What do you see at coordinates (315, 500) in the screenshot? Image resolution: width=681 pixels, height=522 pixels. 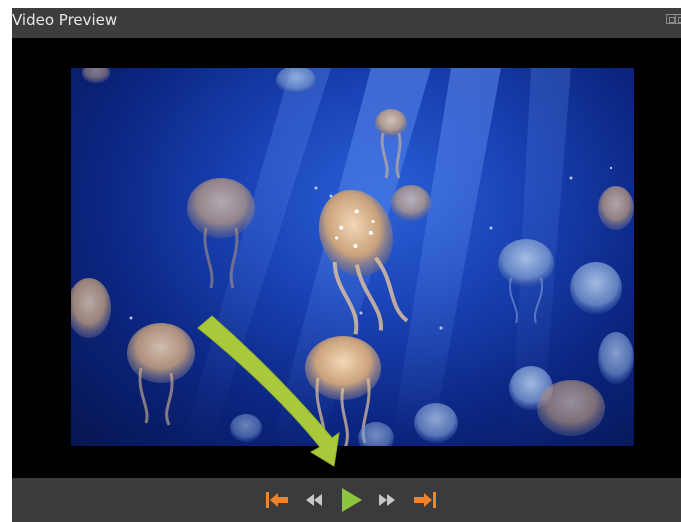 I see `rewind-icon` at bounding box center [315, 500].